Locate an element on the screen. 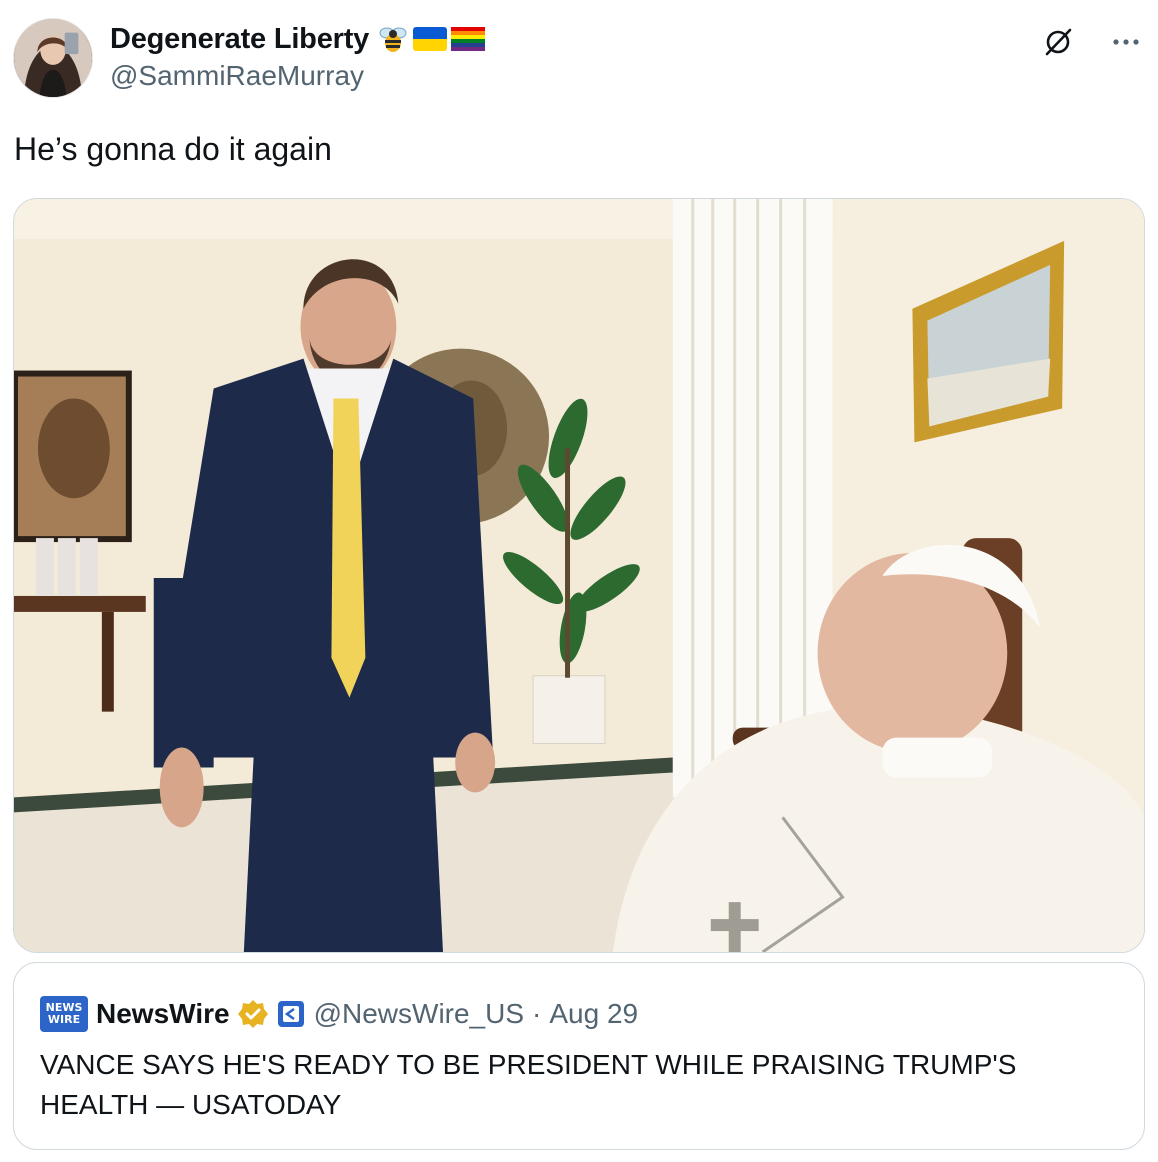 The height and width of the screenshot is (1162, 1158). verified-badge-icon is located at coordinates (252, 1014).